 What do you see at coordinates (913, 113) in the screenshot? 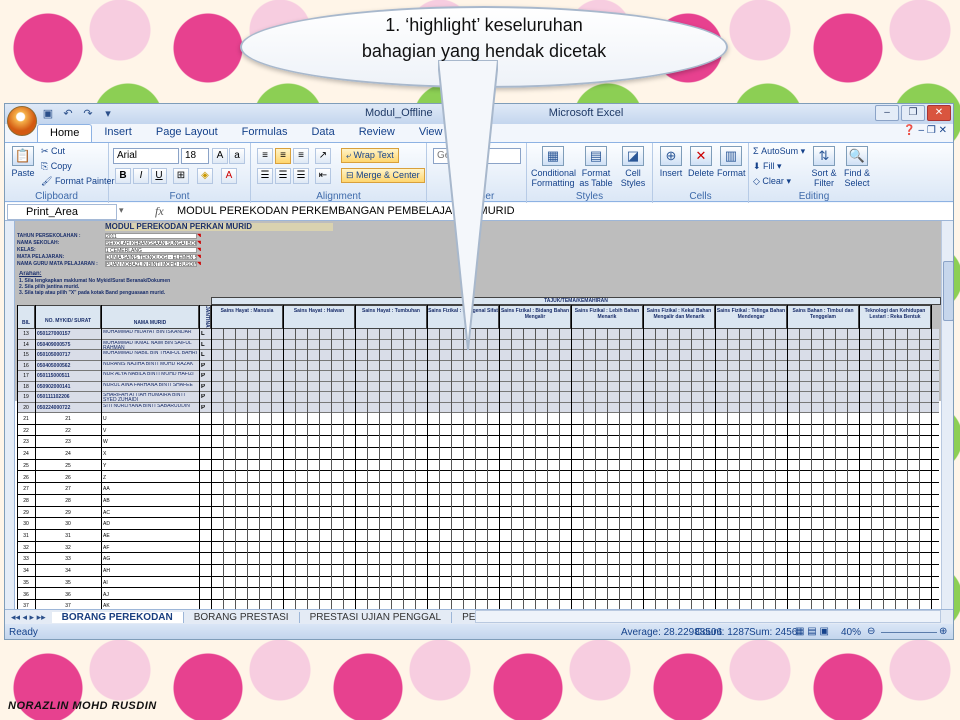
I see `restore-icon: ❐` at bounding box center [913, 113].